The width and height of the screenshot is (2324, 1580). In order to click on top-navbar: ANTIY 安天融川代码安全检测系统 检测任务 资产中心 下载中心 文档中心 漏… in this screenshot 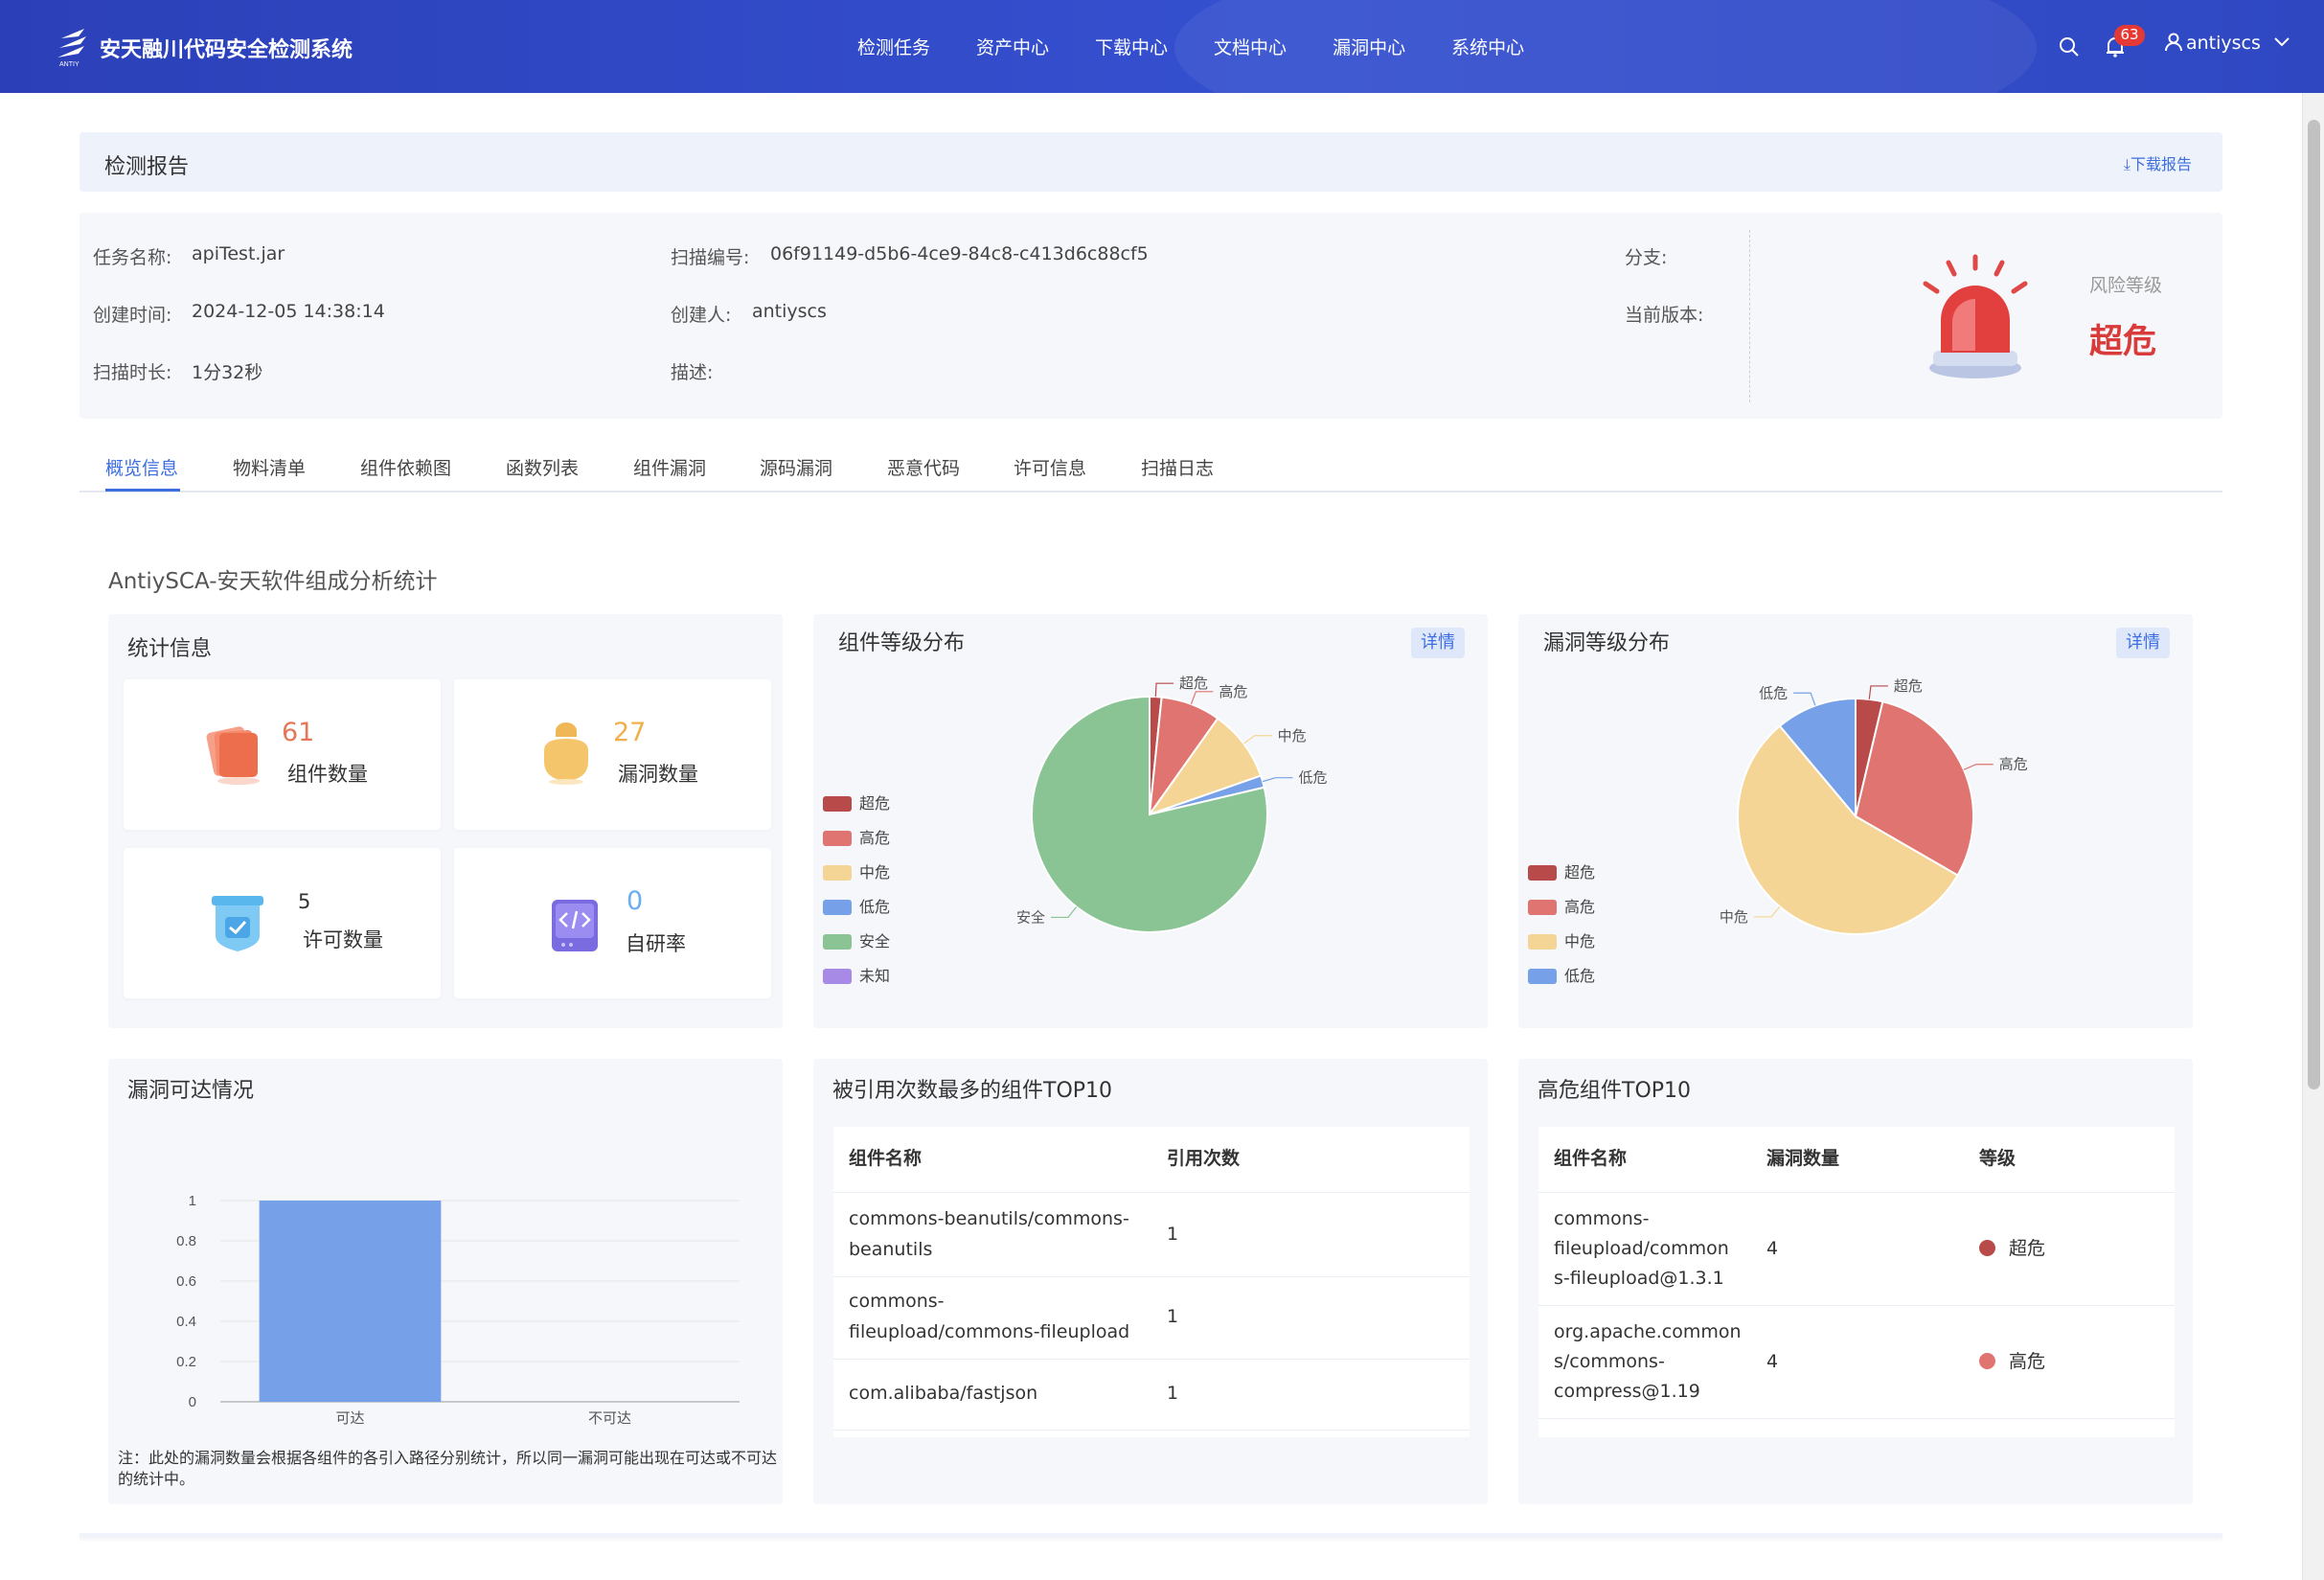, I will do `click(1162, 46)`.